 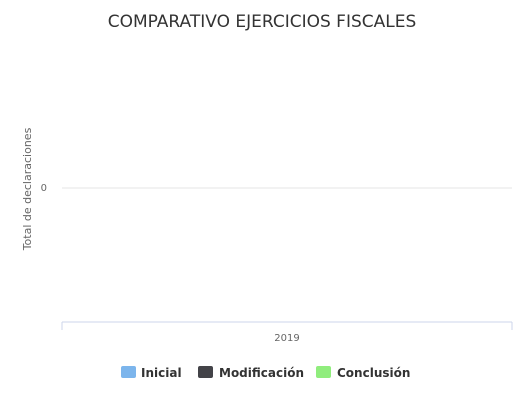 I want to click on y-axis-title: Total de declaraciones, so click(x=27, y=189).